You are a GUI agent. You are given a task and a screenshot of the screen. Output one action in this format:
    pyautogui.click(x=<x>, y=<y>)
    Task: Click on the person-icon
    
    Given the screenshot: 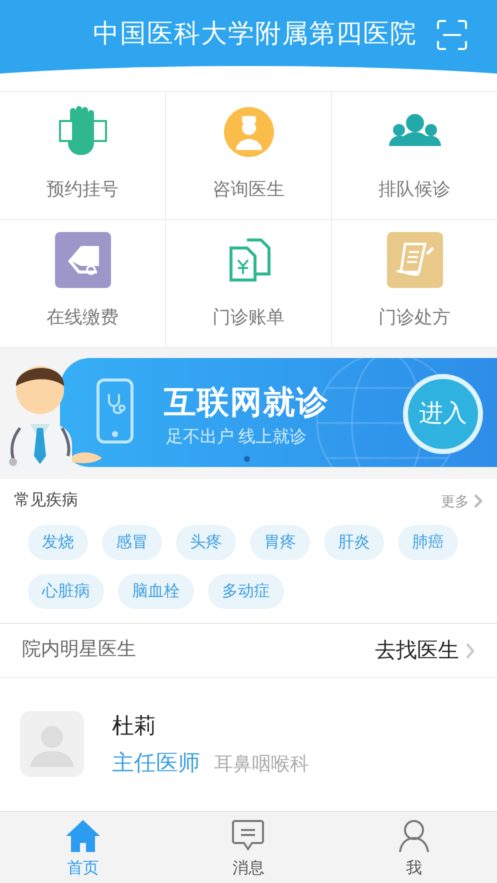 What is the action you would take?
    pyautogui.click(x=414, y=836)
    